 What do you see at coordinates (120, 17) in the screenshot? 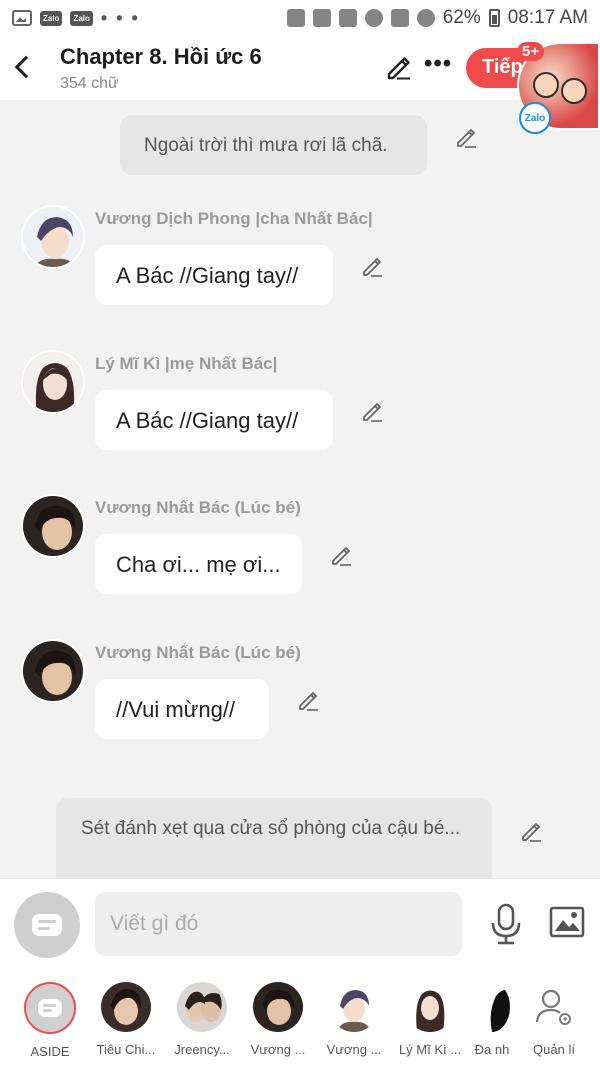
I see `more-notifications-icon: • • •` at bounding box center [120, 17].